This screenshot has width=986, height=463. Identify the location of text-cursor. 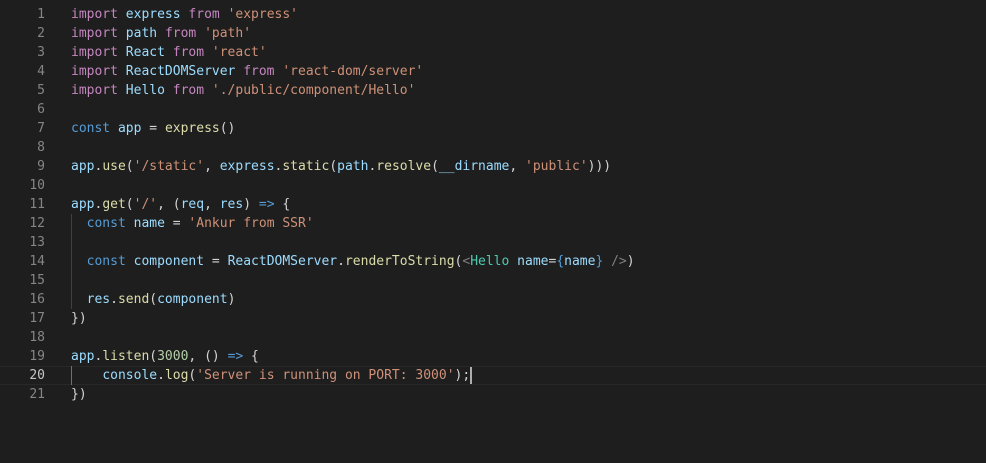
(471, 375).